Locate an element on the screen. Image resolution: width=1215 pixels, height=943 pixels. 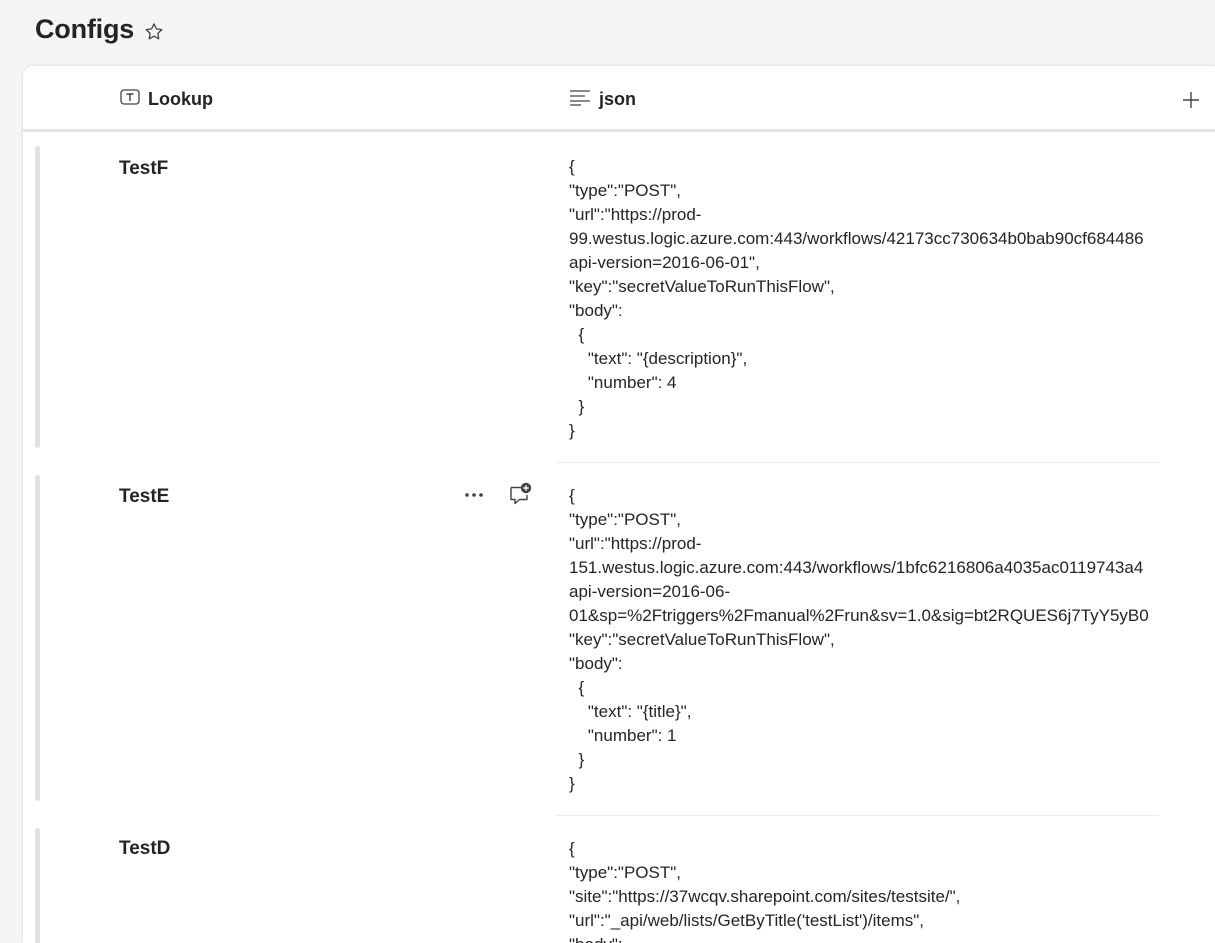
row-actions is located at coordinates (497, 495).